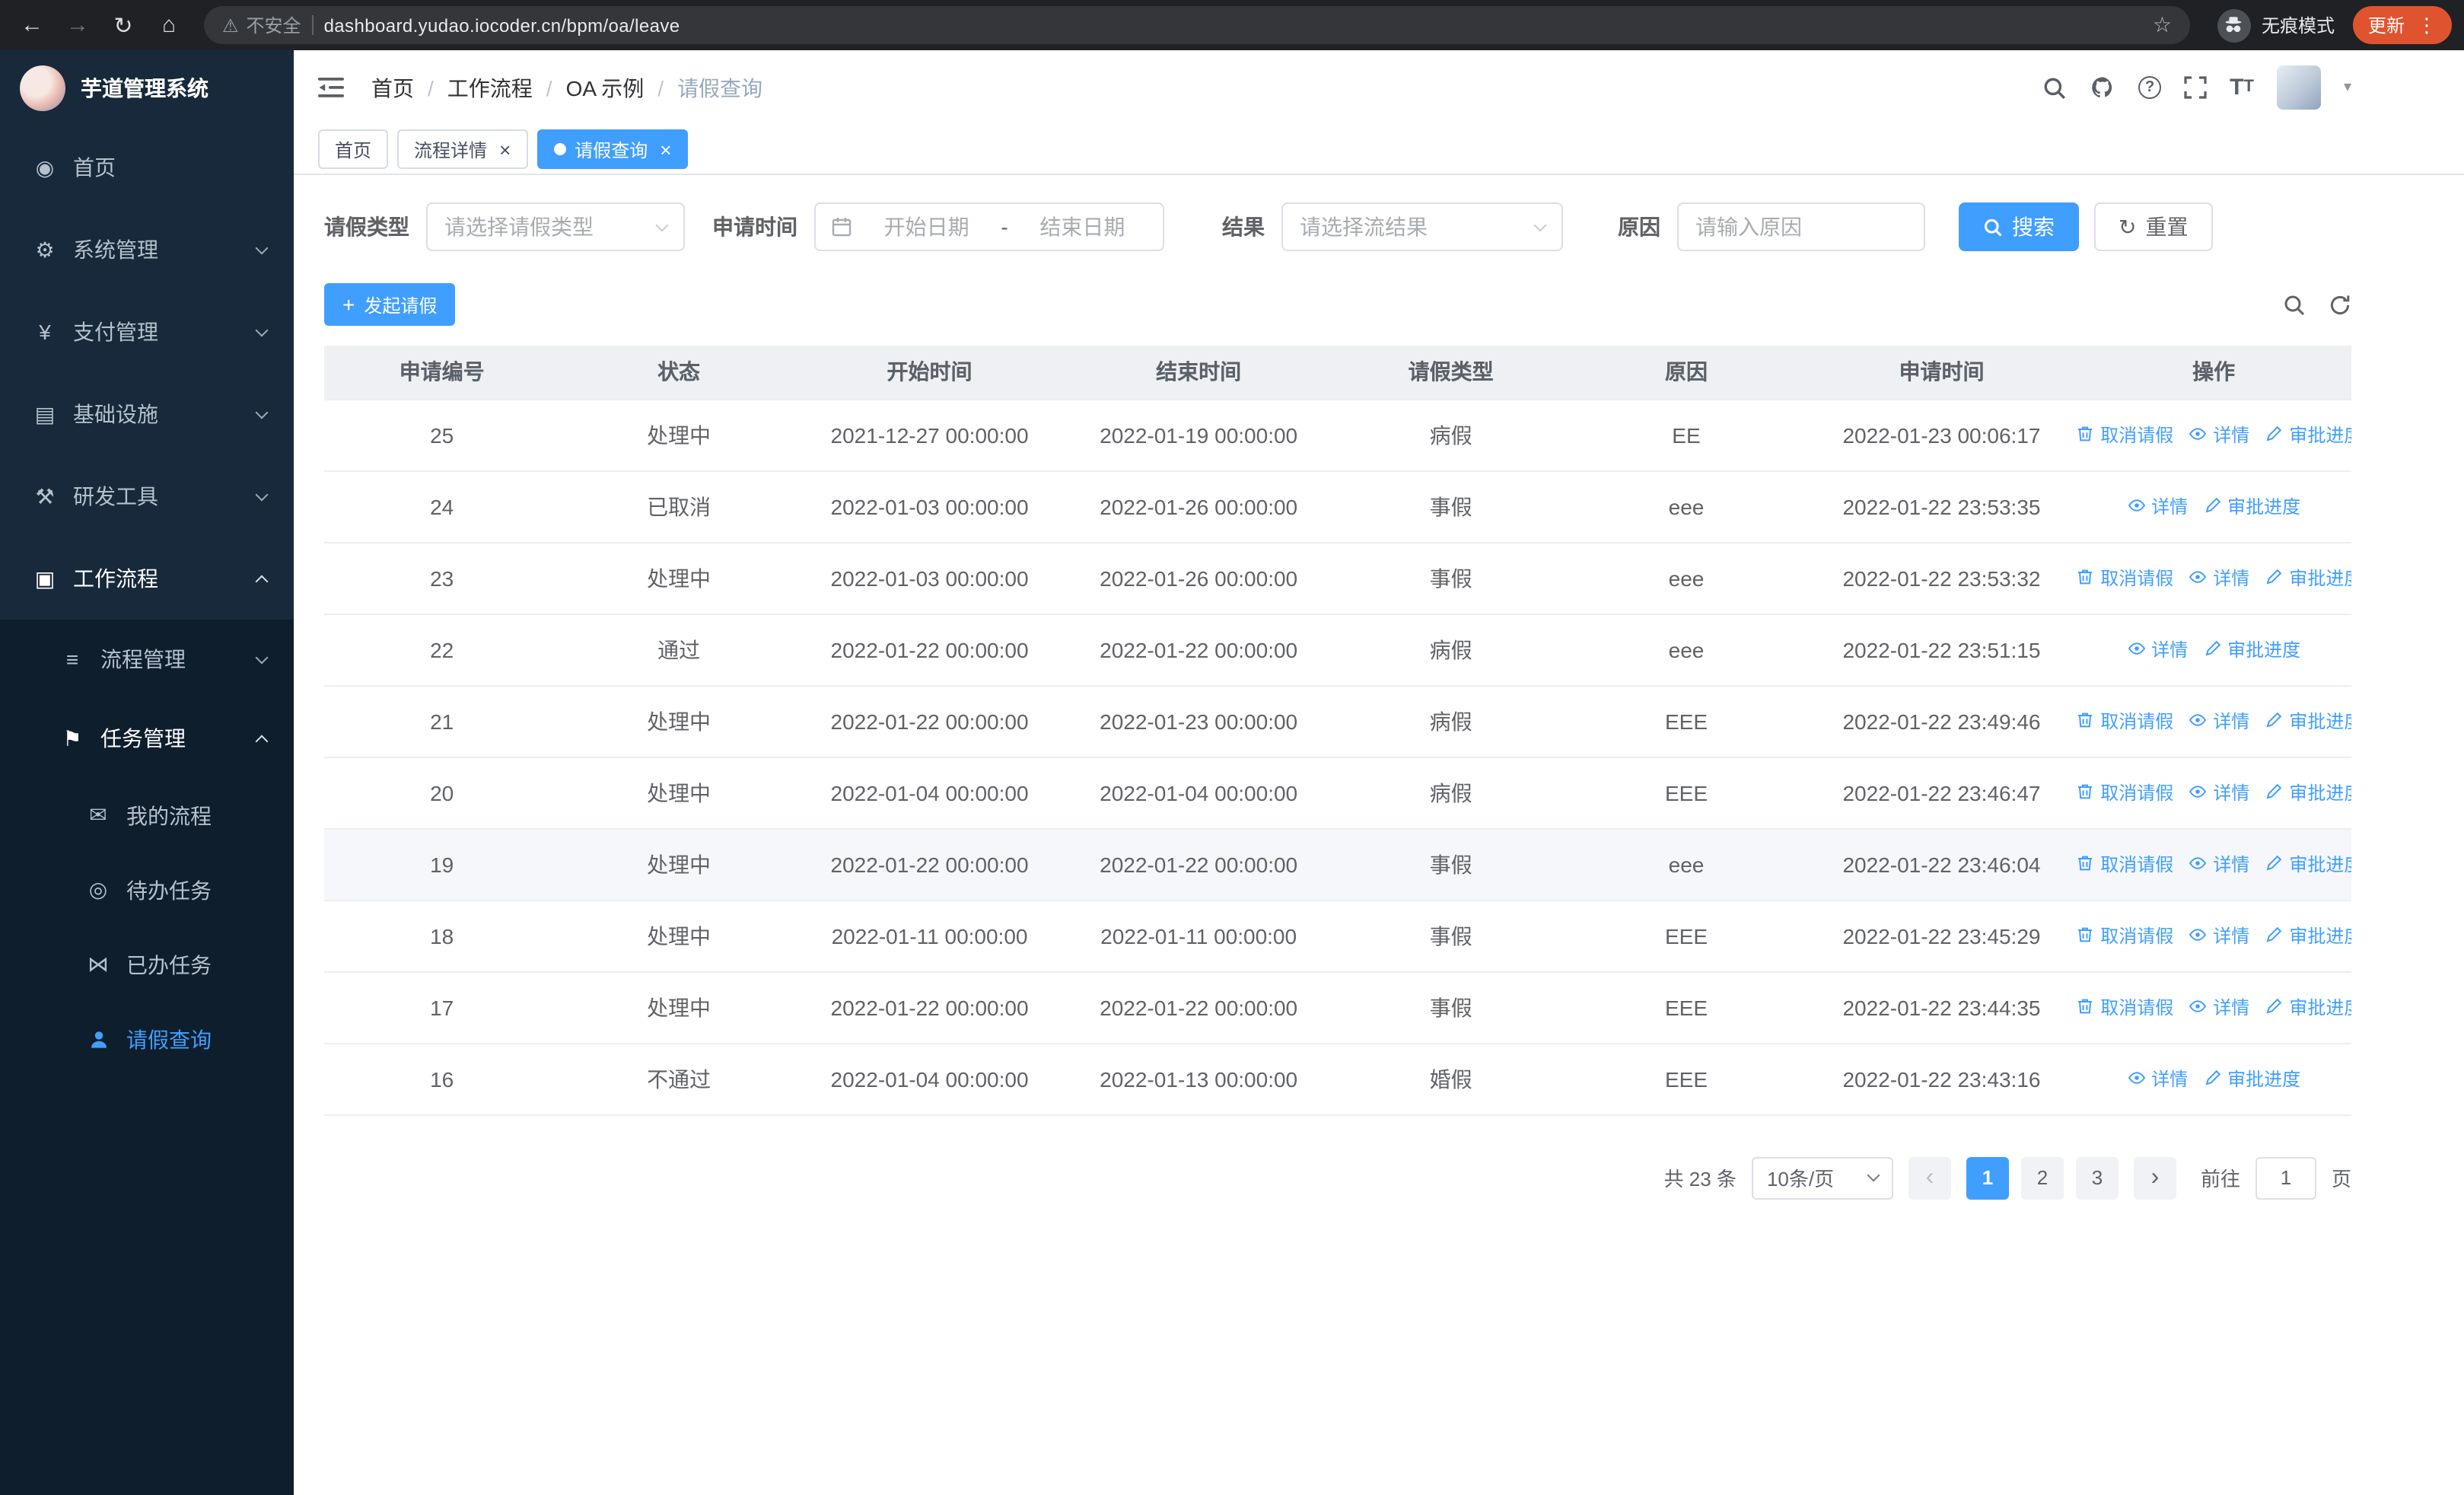 The width and height of the screenshot is (2464, 1495). What do you see at coordinates (555, 226) in the screenshot?
I see `leave-type-select: 请选择请假类型` at bounding box center [555, 226].